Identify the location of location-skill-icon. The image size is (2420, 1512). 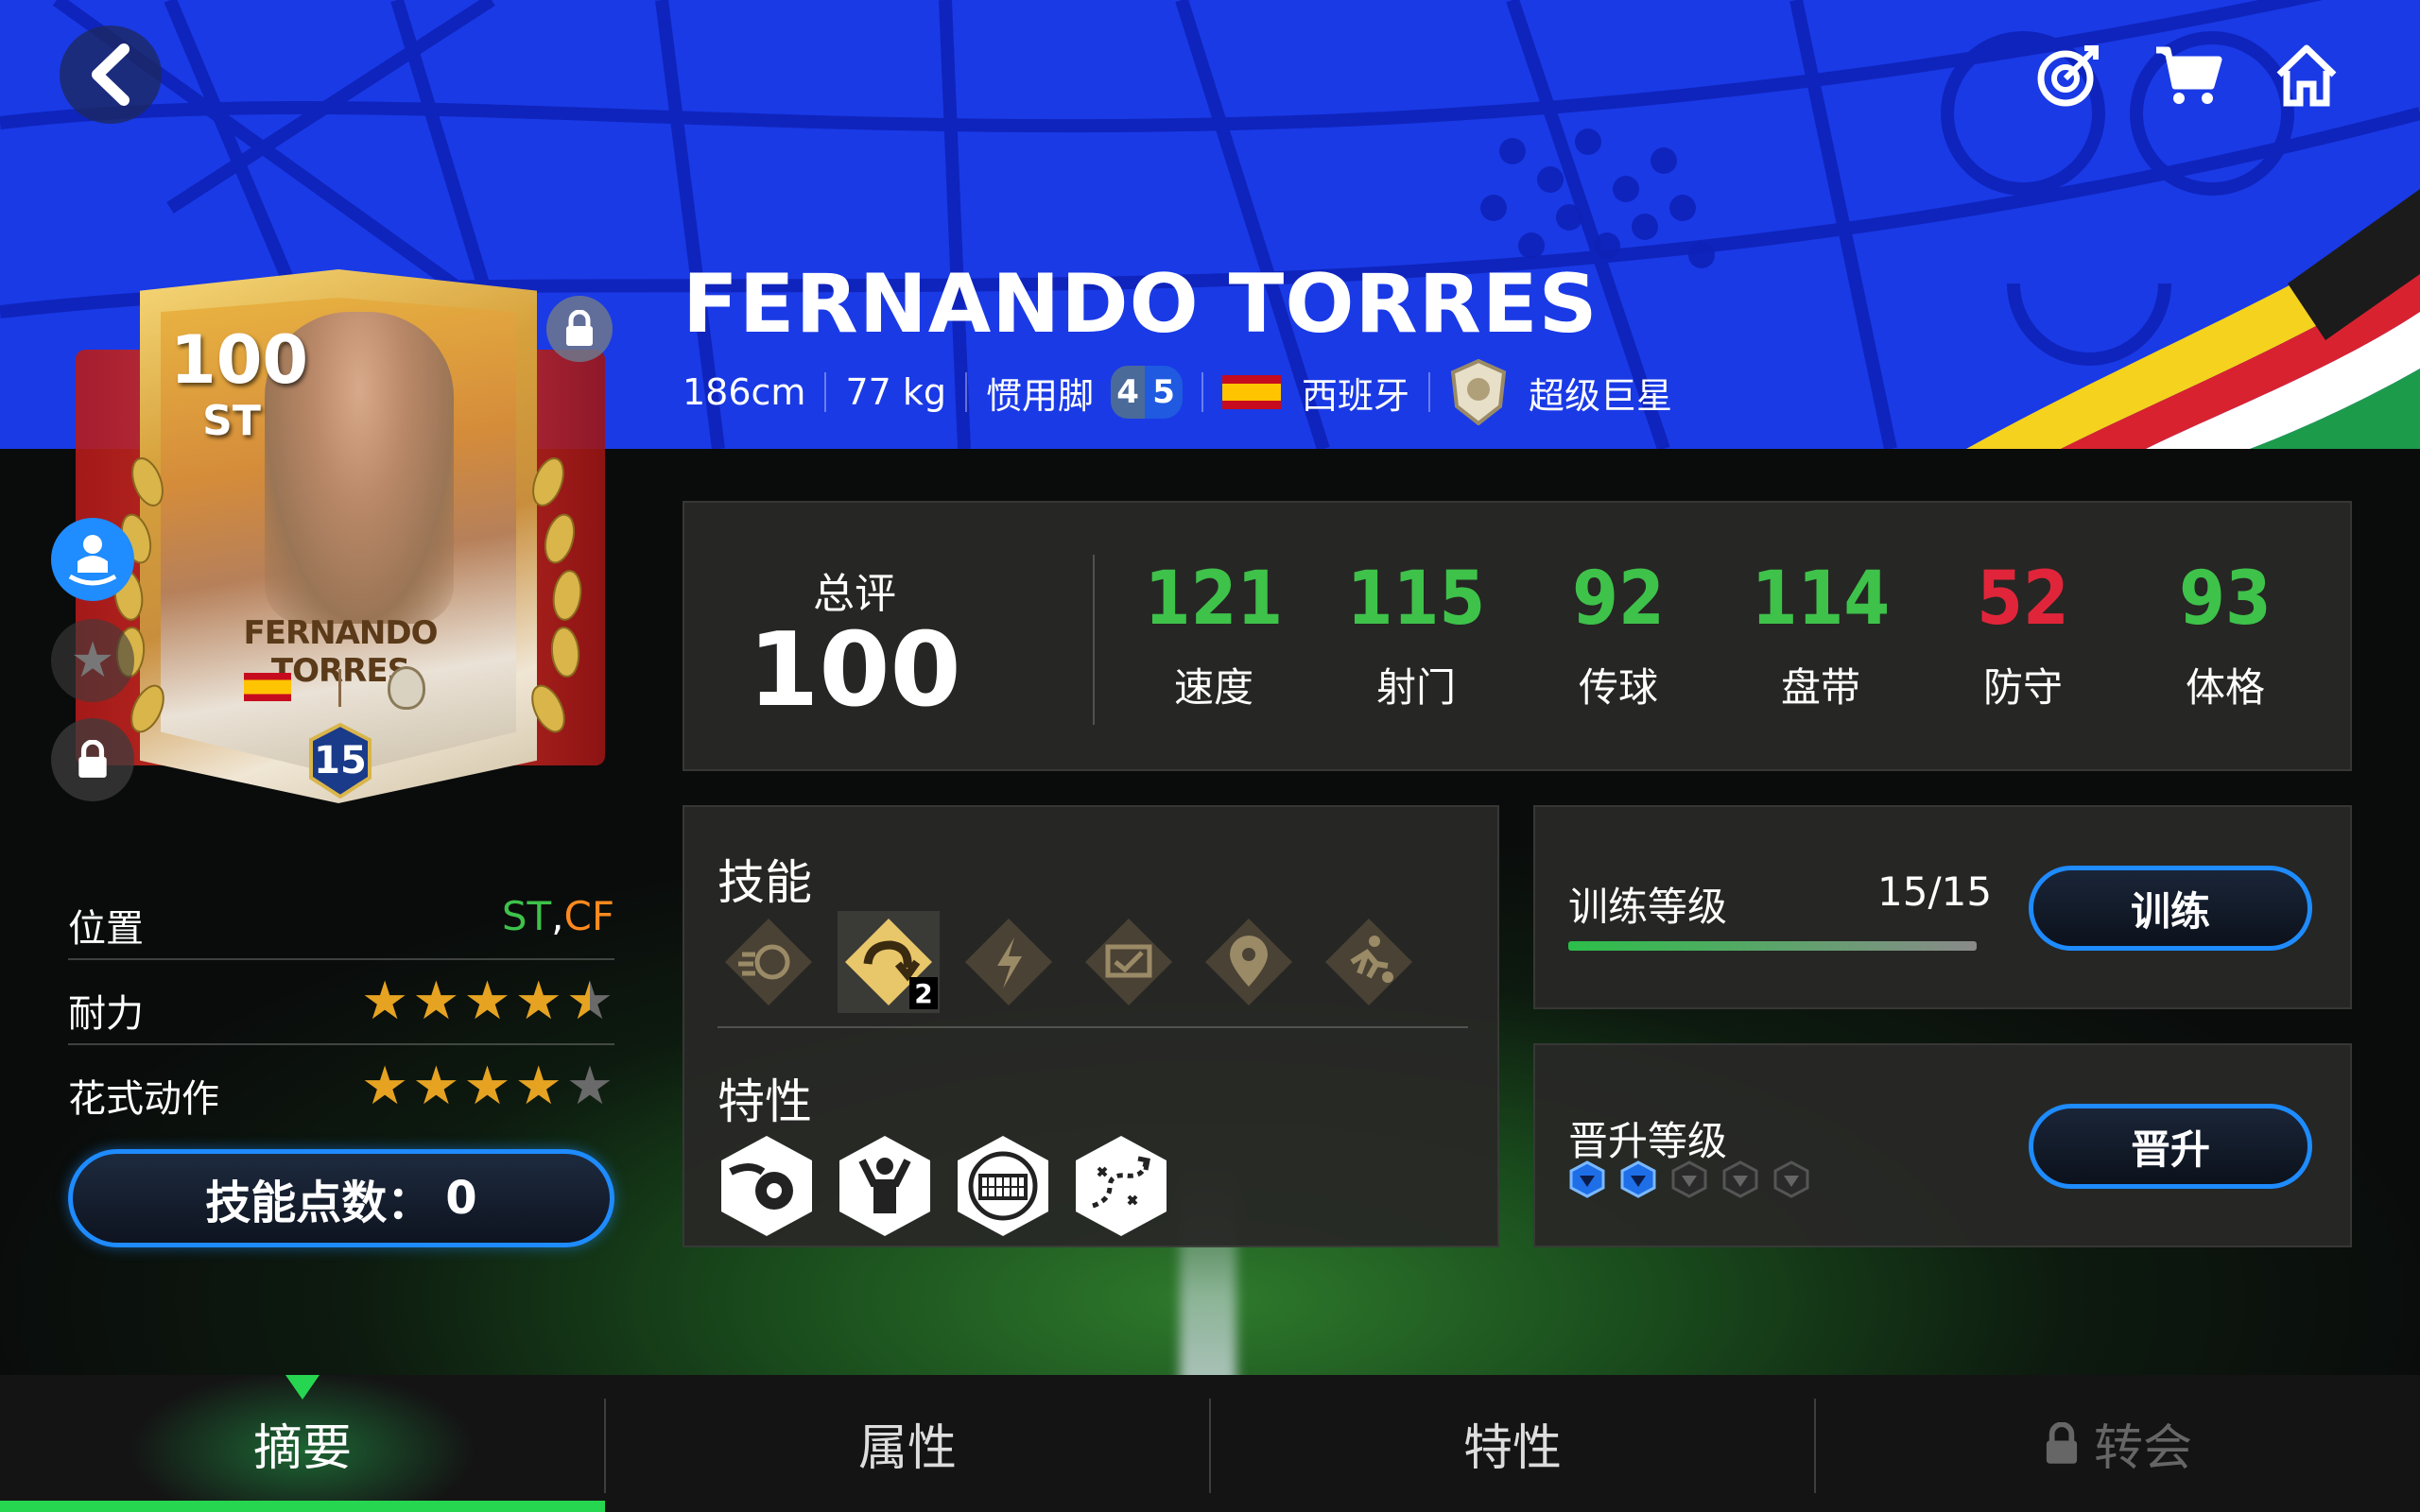
(1248, 962).